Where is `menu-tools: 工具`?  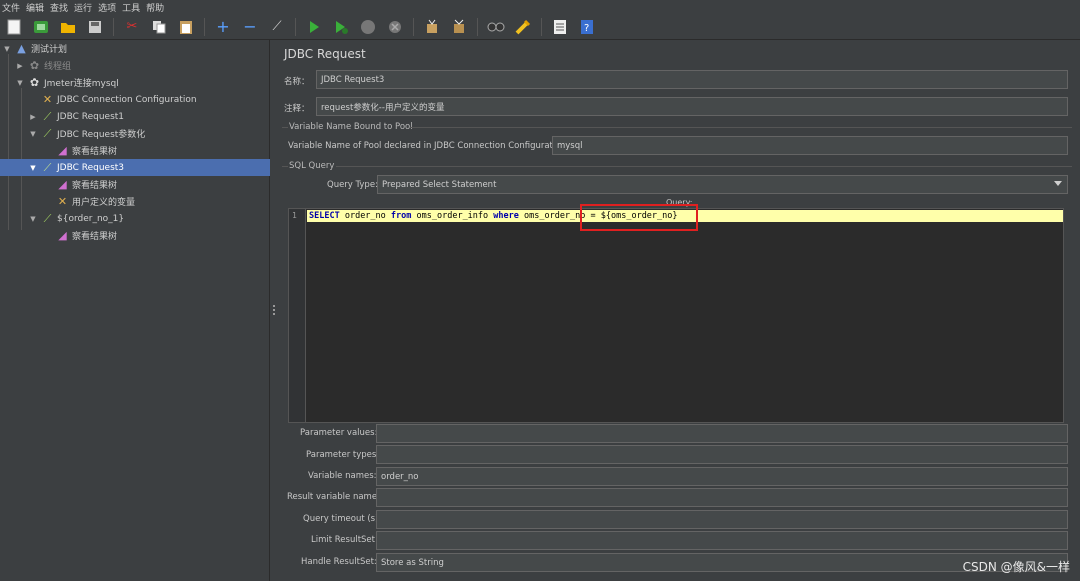 menu-tools: 工具 is located at coordinates (131, 7).